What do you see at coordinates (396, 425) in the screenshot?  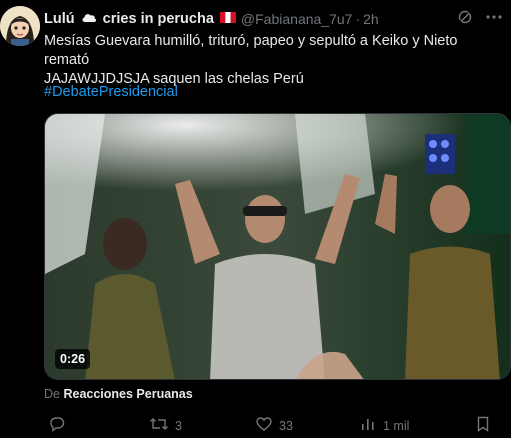 I see `views-count: 1 mil` at bounding box center [396, 425].